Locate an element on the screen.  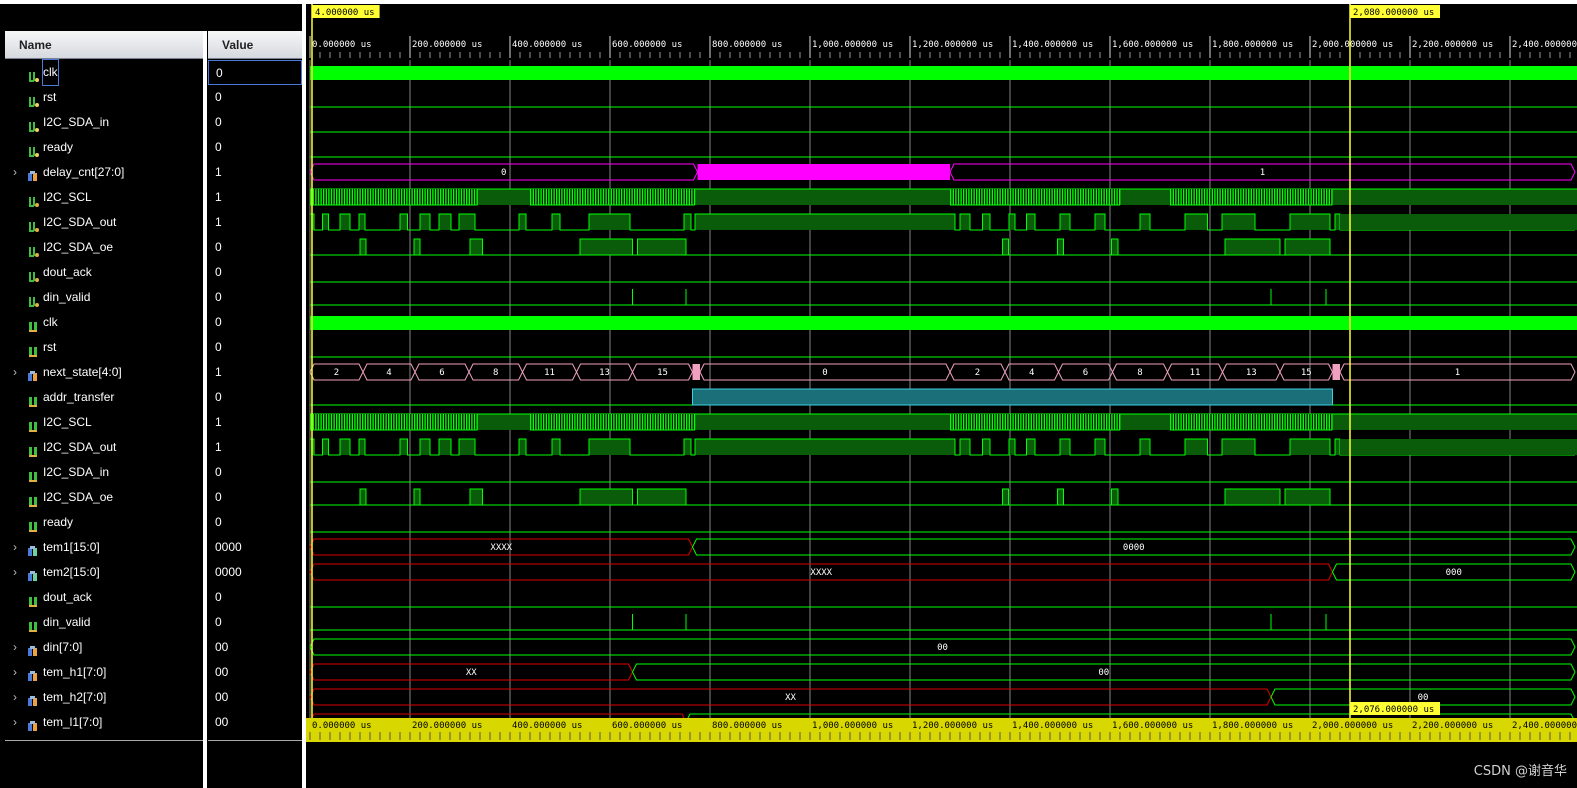
signal-row-15: I2C_SDA_out is located at coordinates (104, 447).